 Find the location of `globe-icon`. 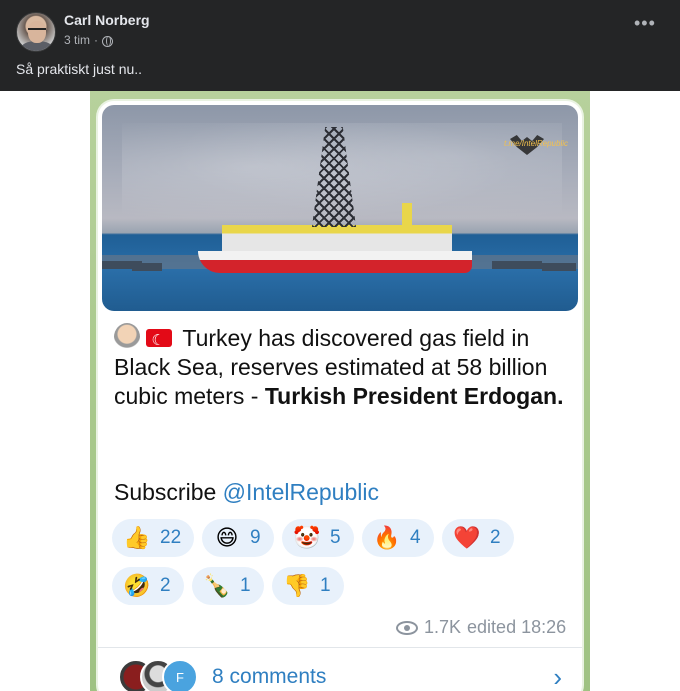

globe-icon is located at coordinates (108, 41).